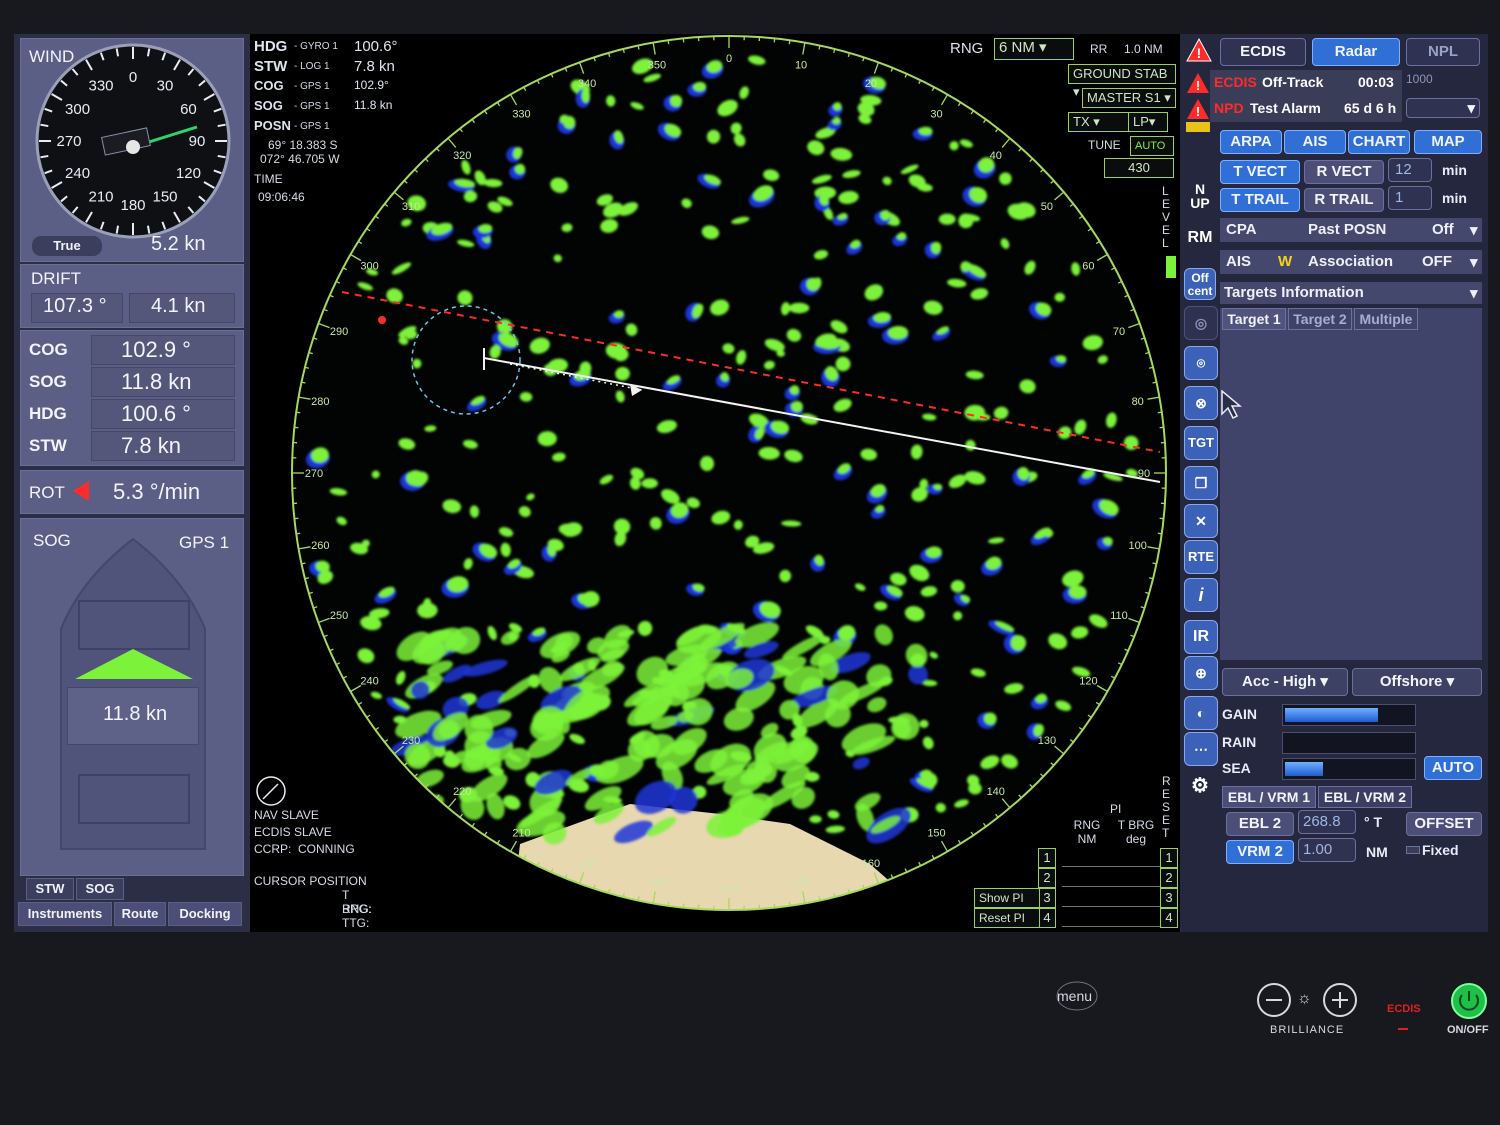 The width and height of the screenshot is (1500, 1125). I want to click on sea-slider, so click(1349, 769).